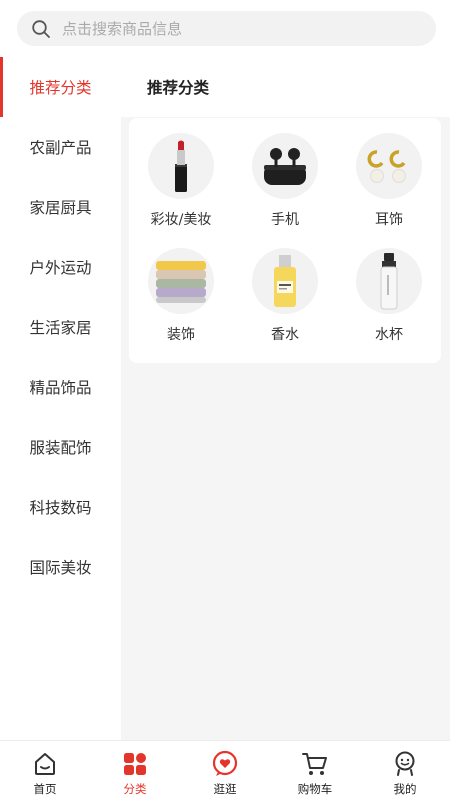  I want to click on tab-browse: 逛逛, so click(225, 770).